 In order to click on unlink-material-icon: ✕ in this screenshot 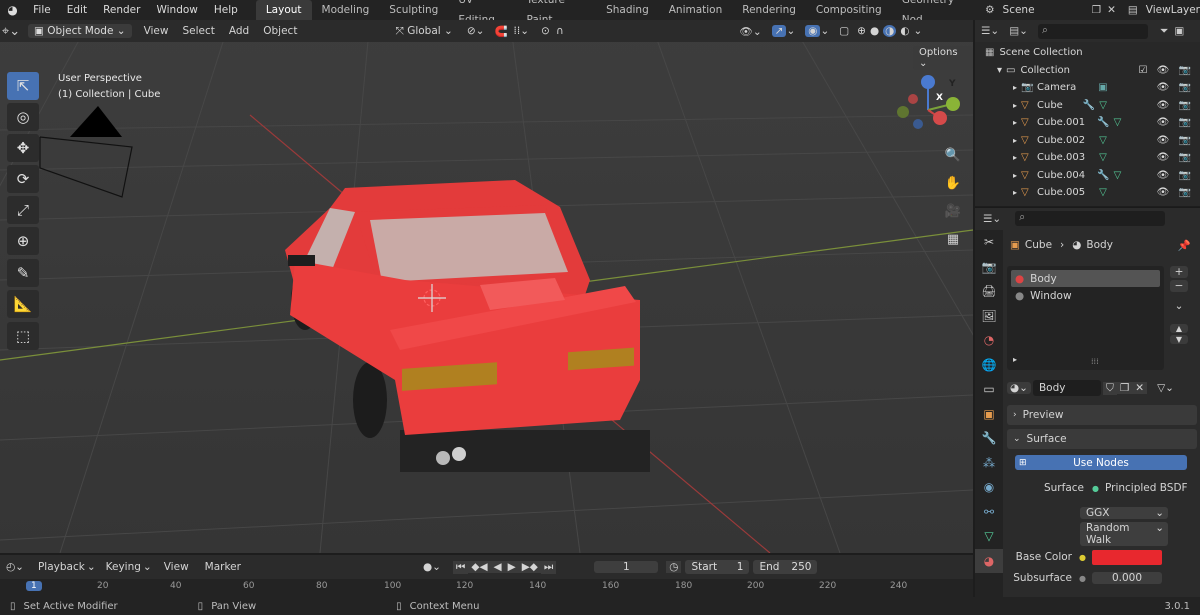, I will do `click(1140, 388)`.